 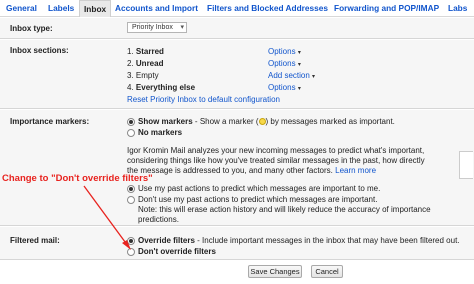 I want to click on dont-use-past-actions-note-2: predictions., so click(x=158, y=219).